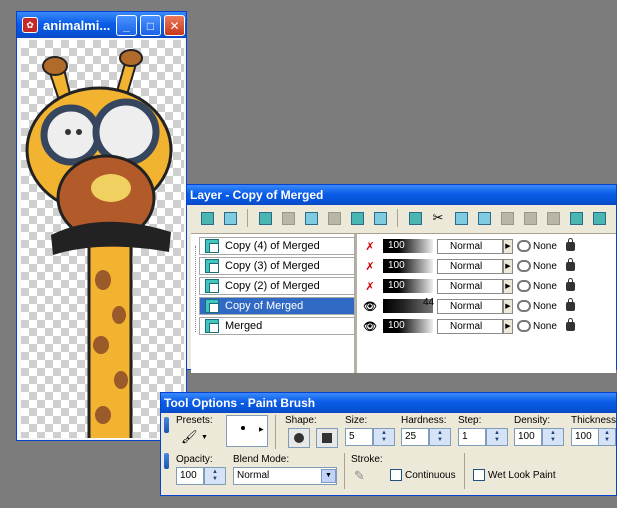 This screenshot has width=617, height=508. I want to click on cut-icon: ✂, so click(438, 218).